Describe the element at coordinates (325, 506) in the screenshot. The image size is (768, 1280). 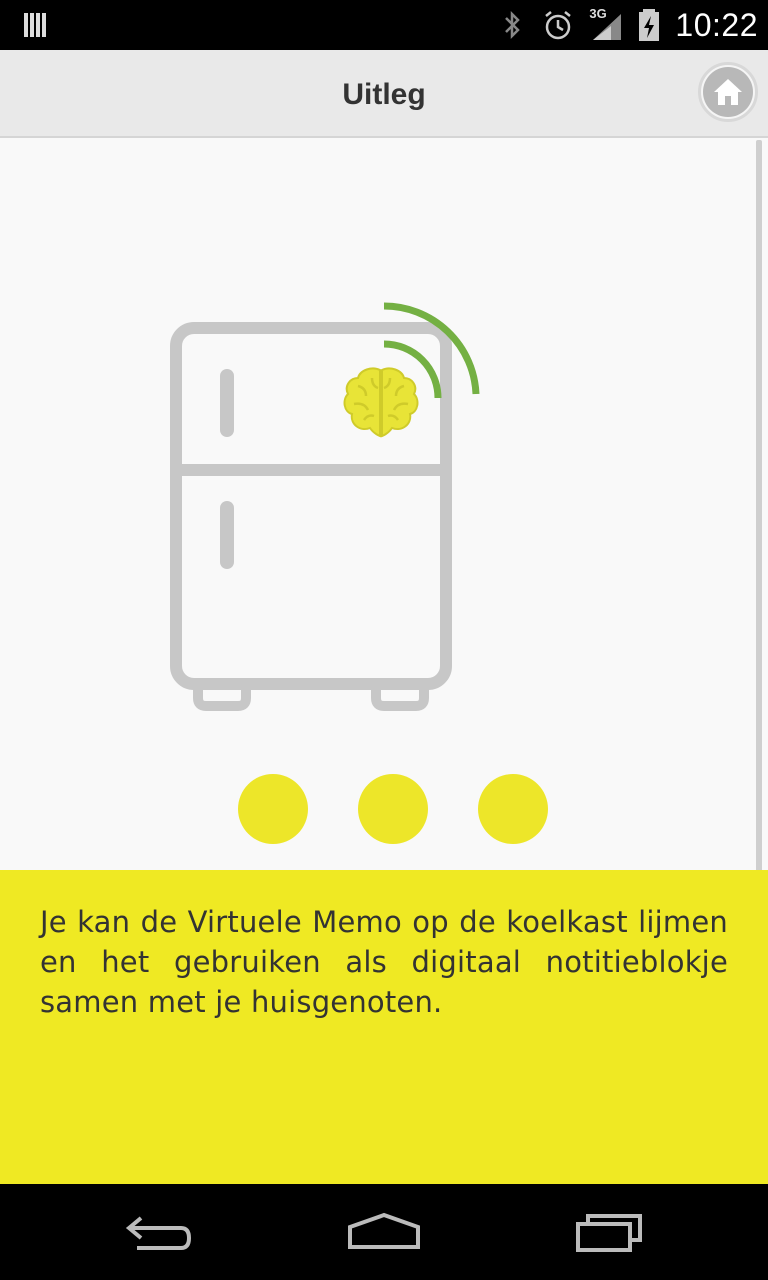
I see `fridge-brain-wifi-icon` at that location.